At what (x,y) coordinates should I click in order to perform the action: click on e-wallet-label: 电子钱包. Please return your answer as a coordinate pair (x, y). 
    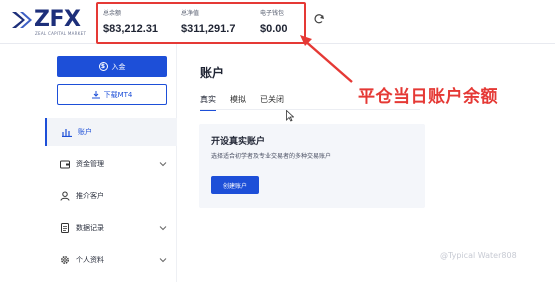
    Looking at the image, I should click on (272, 13).